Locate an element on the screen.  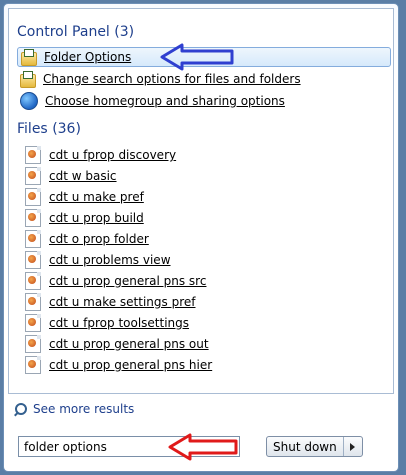
result-homegroup: Choose homegroup and sharing options is located at coordinates (204, 101).